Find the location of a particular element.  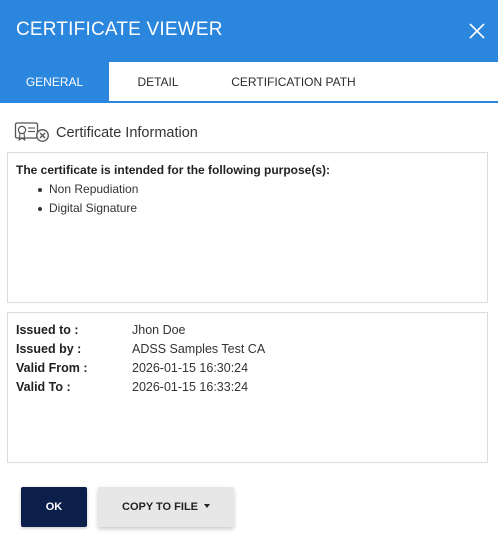

tab-general: GENERAL is located at coordinates (54, 82).